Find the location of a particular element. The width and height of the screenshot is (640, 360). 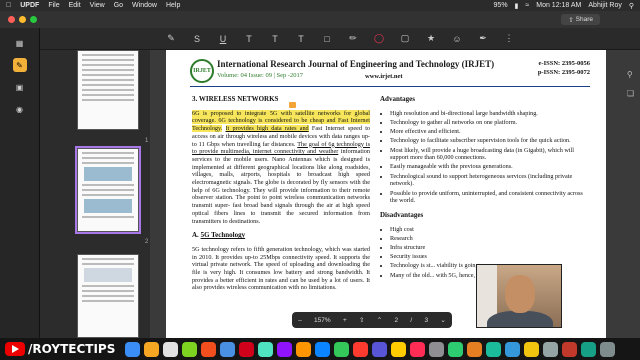

minimize-window-button is located at coordinates (22, 19).